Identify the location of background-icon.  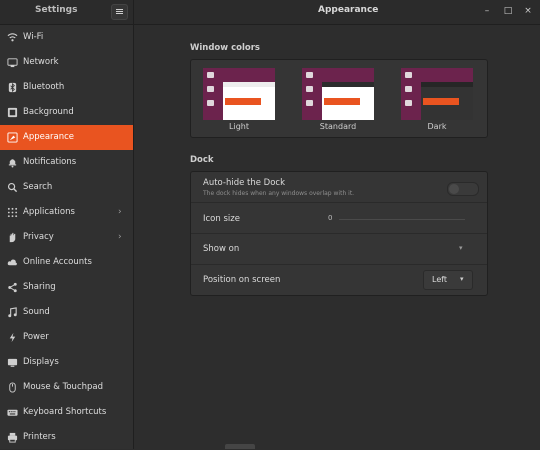
(12, 112).